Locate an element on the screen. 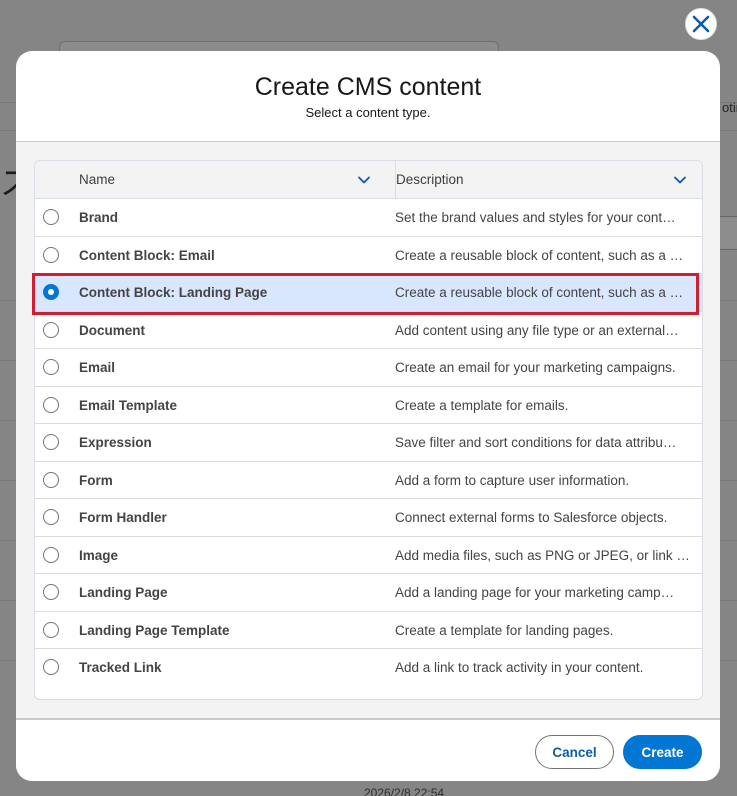  row-name: Brand is located at coordinates (99, 217).